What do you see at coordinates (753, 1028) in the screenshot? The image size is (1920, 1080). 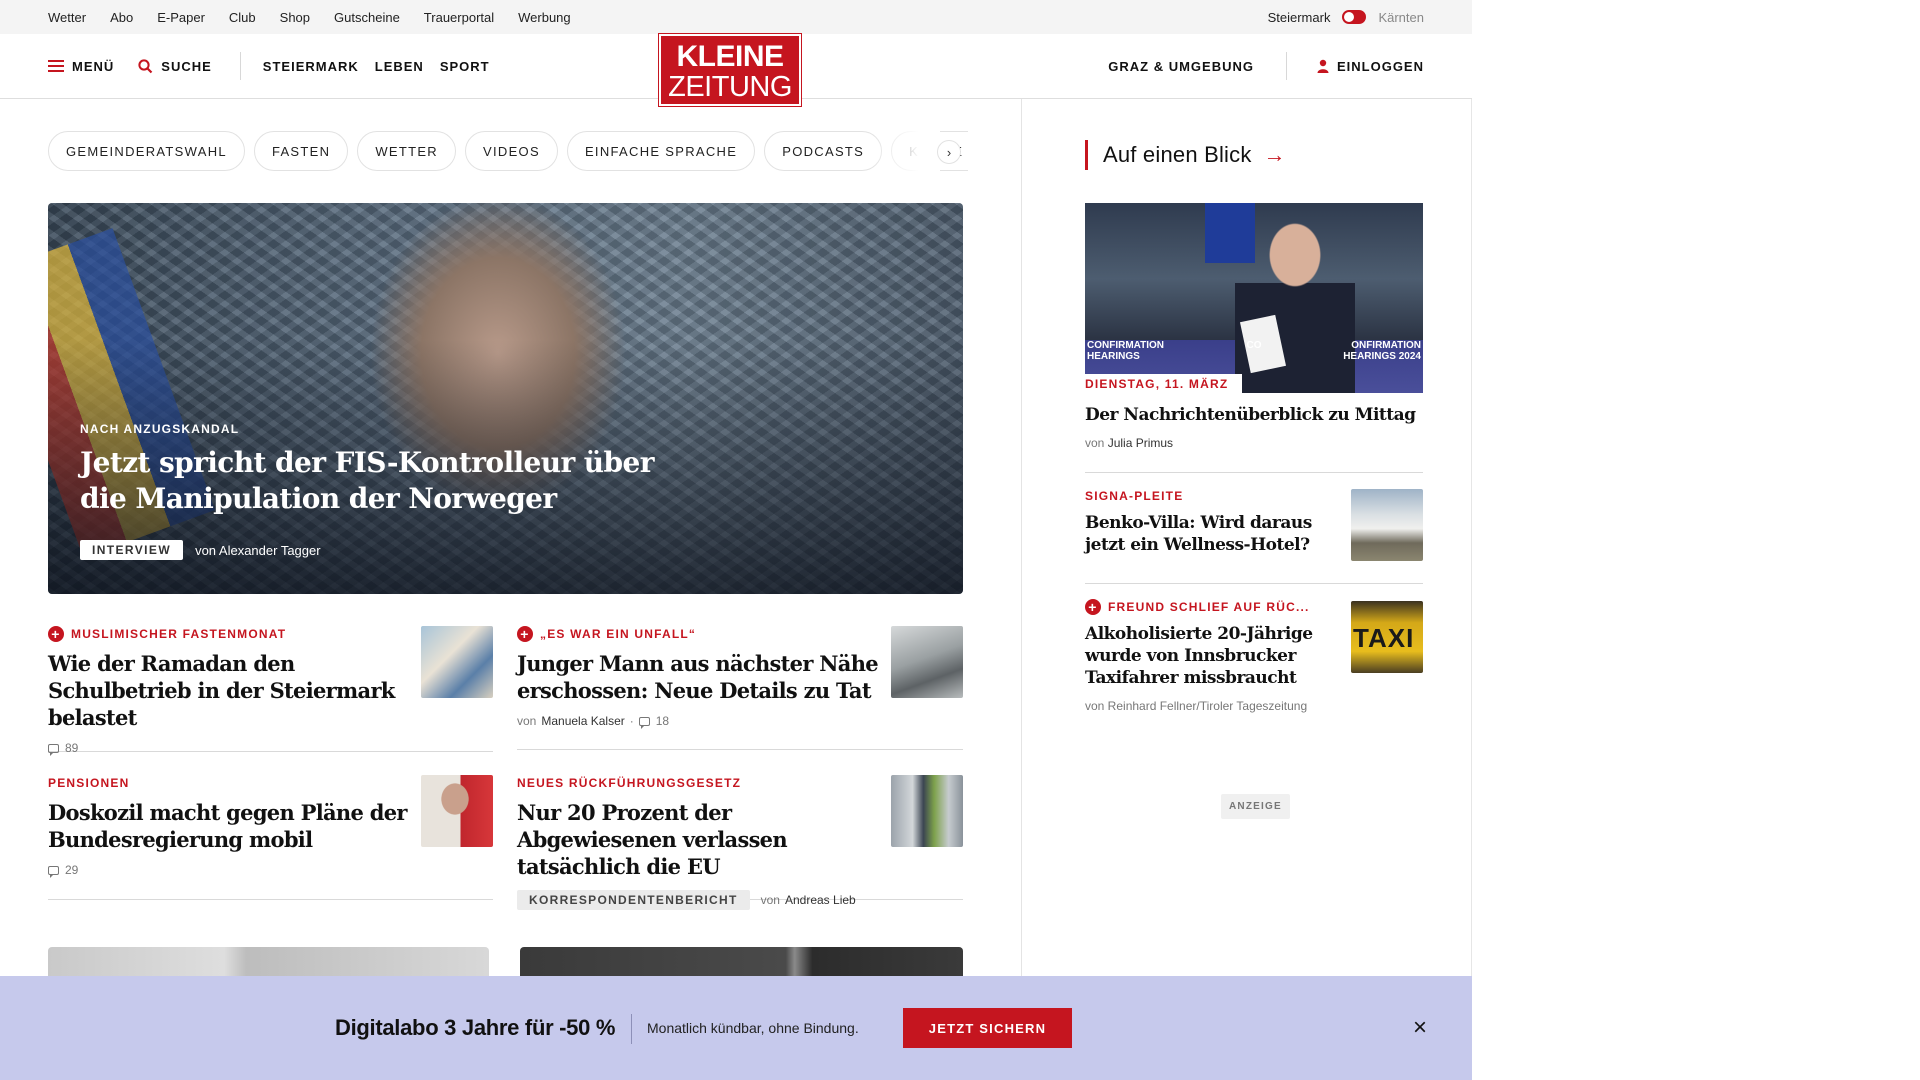 I see `promo-subline: Monatlich kündbar, ohne Bindung.` at bounding box center [753, 1028].